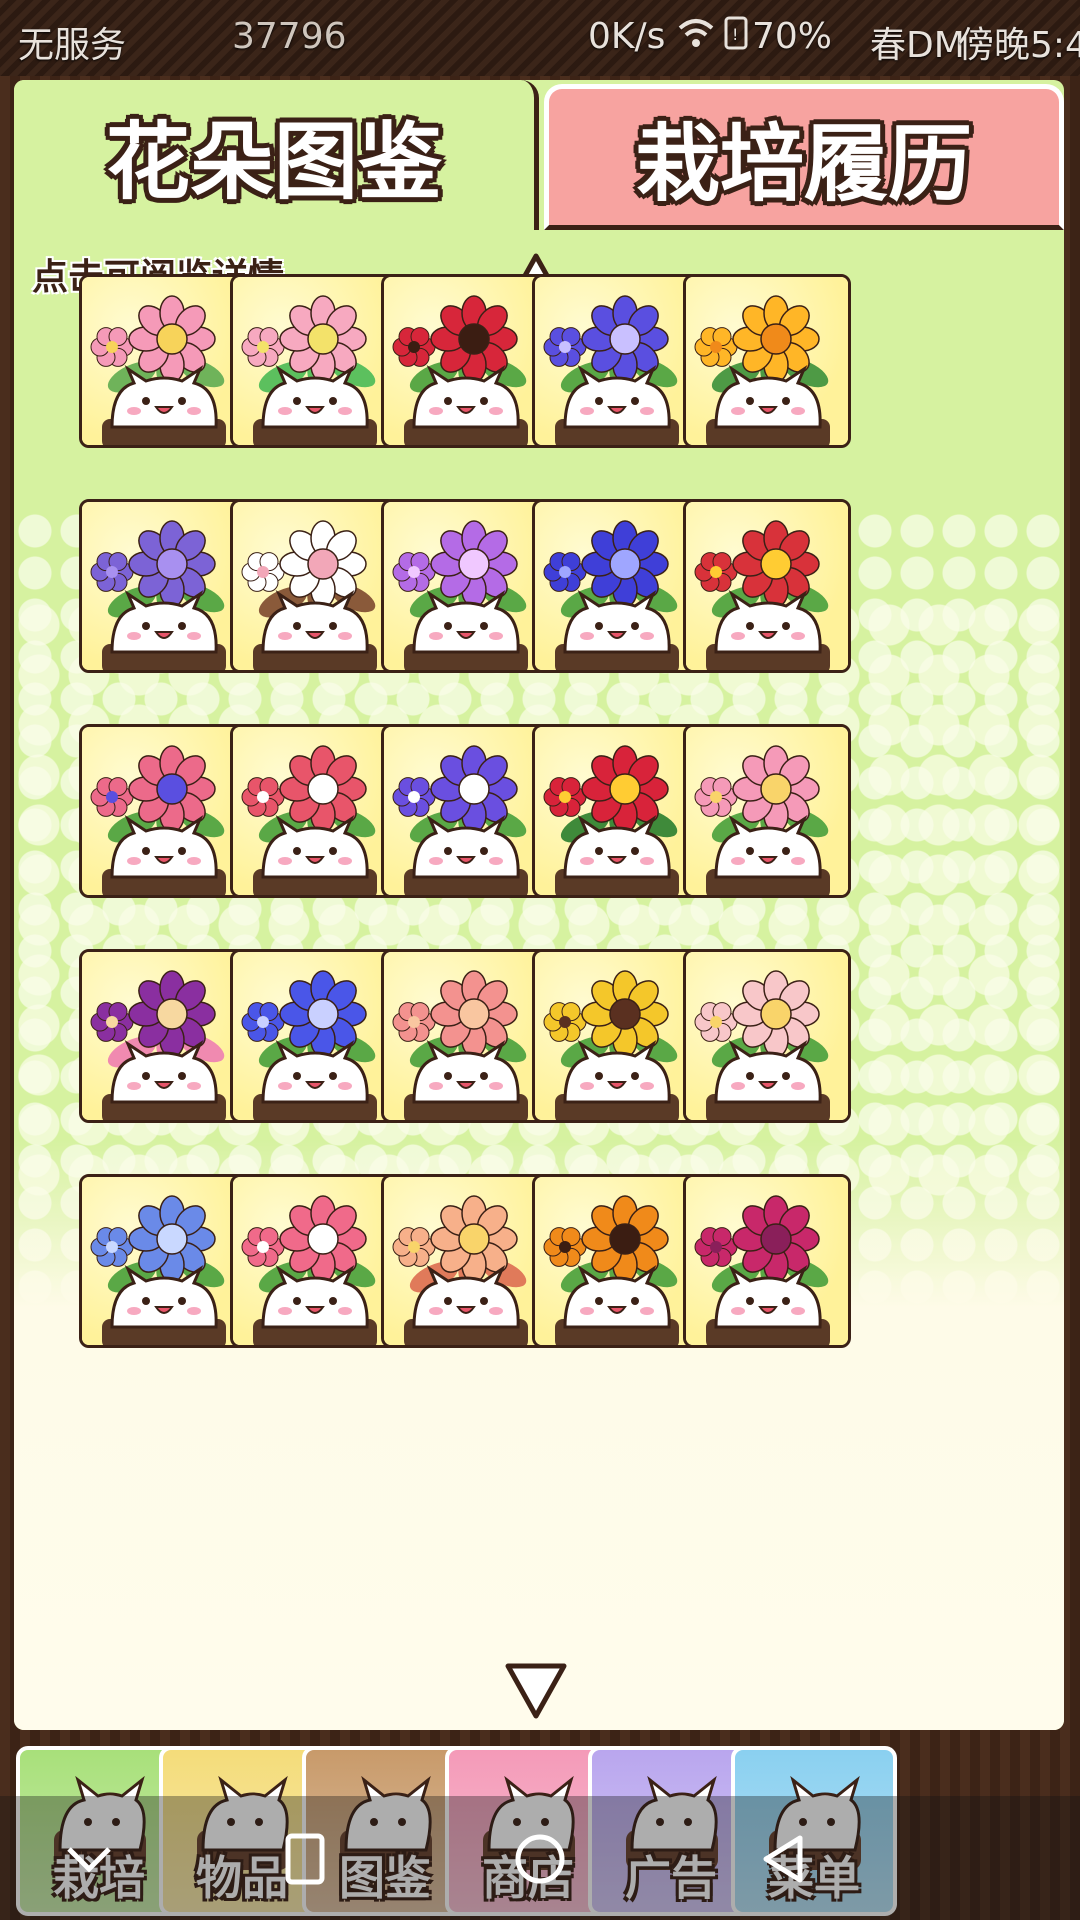 This screenshot has width=1080, height=1920. Describe the element at coordinates (696, 38) in the screenshot. I see `wifi-icon` at that location.